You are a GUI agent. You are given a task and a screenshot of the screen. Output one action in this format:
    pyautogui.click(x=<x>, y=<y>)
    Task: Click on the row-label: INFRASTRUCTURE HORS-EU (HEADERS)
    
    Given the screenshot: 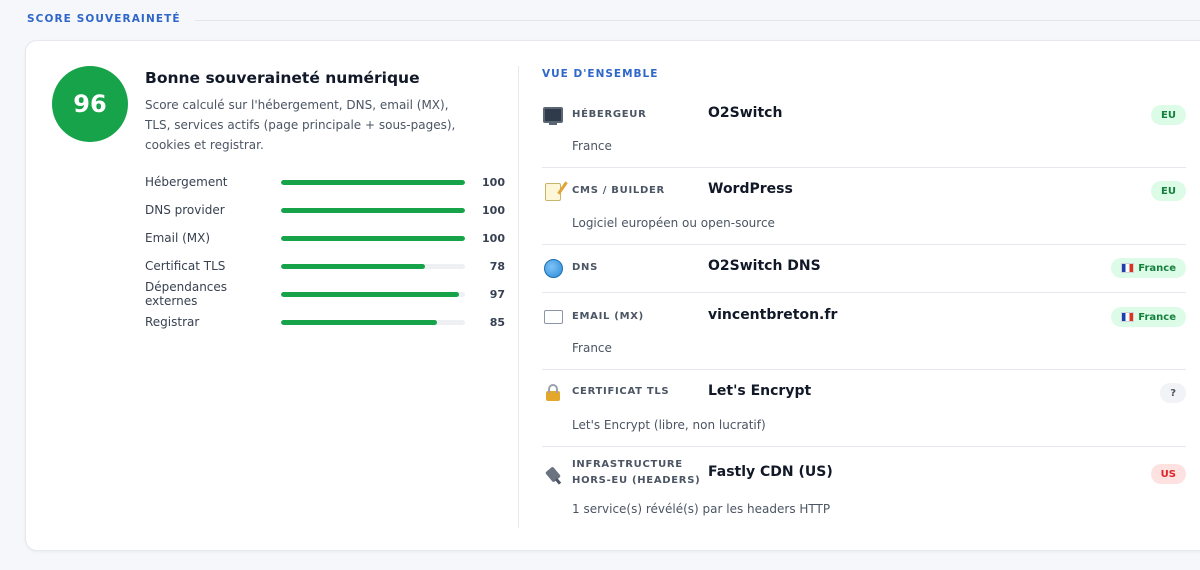 What is the action you would take?
    pyautogui.click(x=636, y=473)
    